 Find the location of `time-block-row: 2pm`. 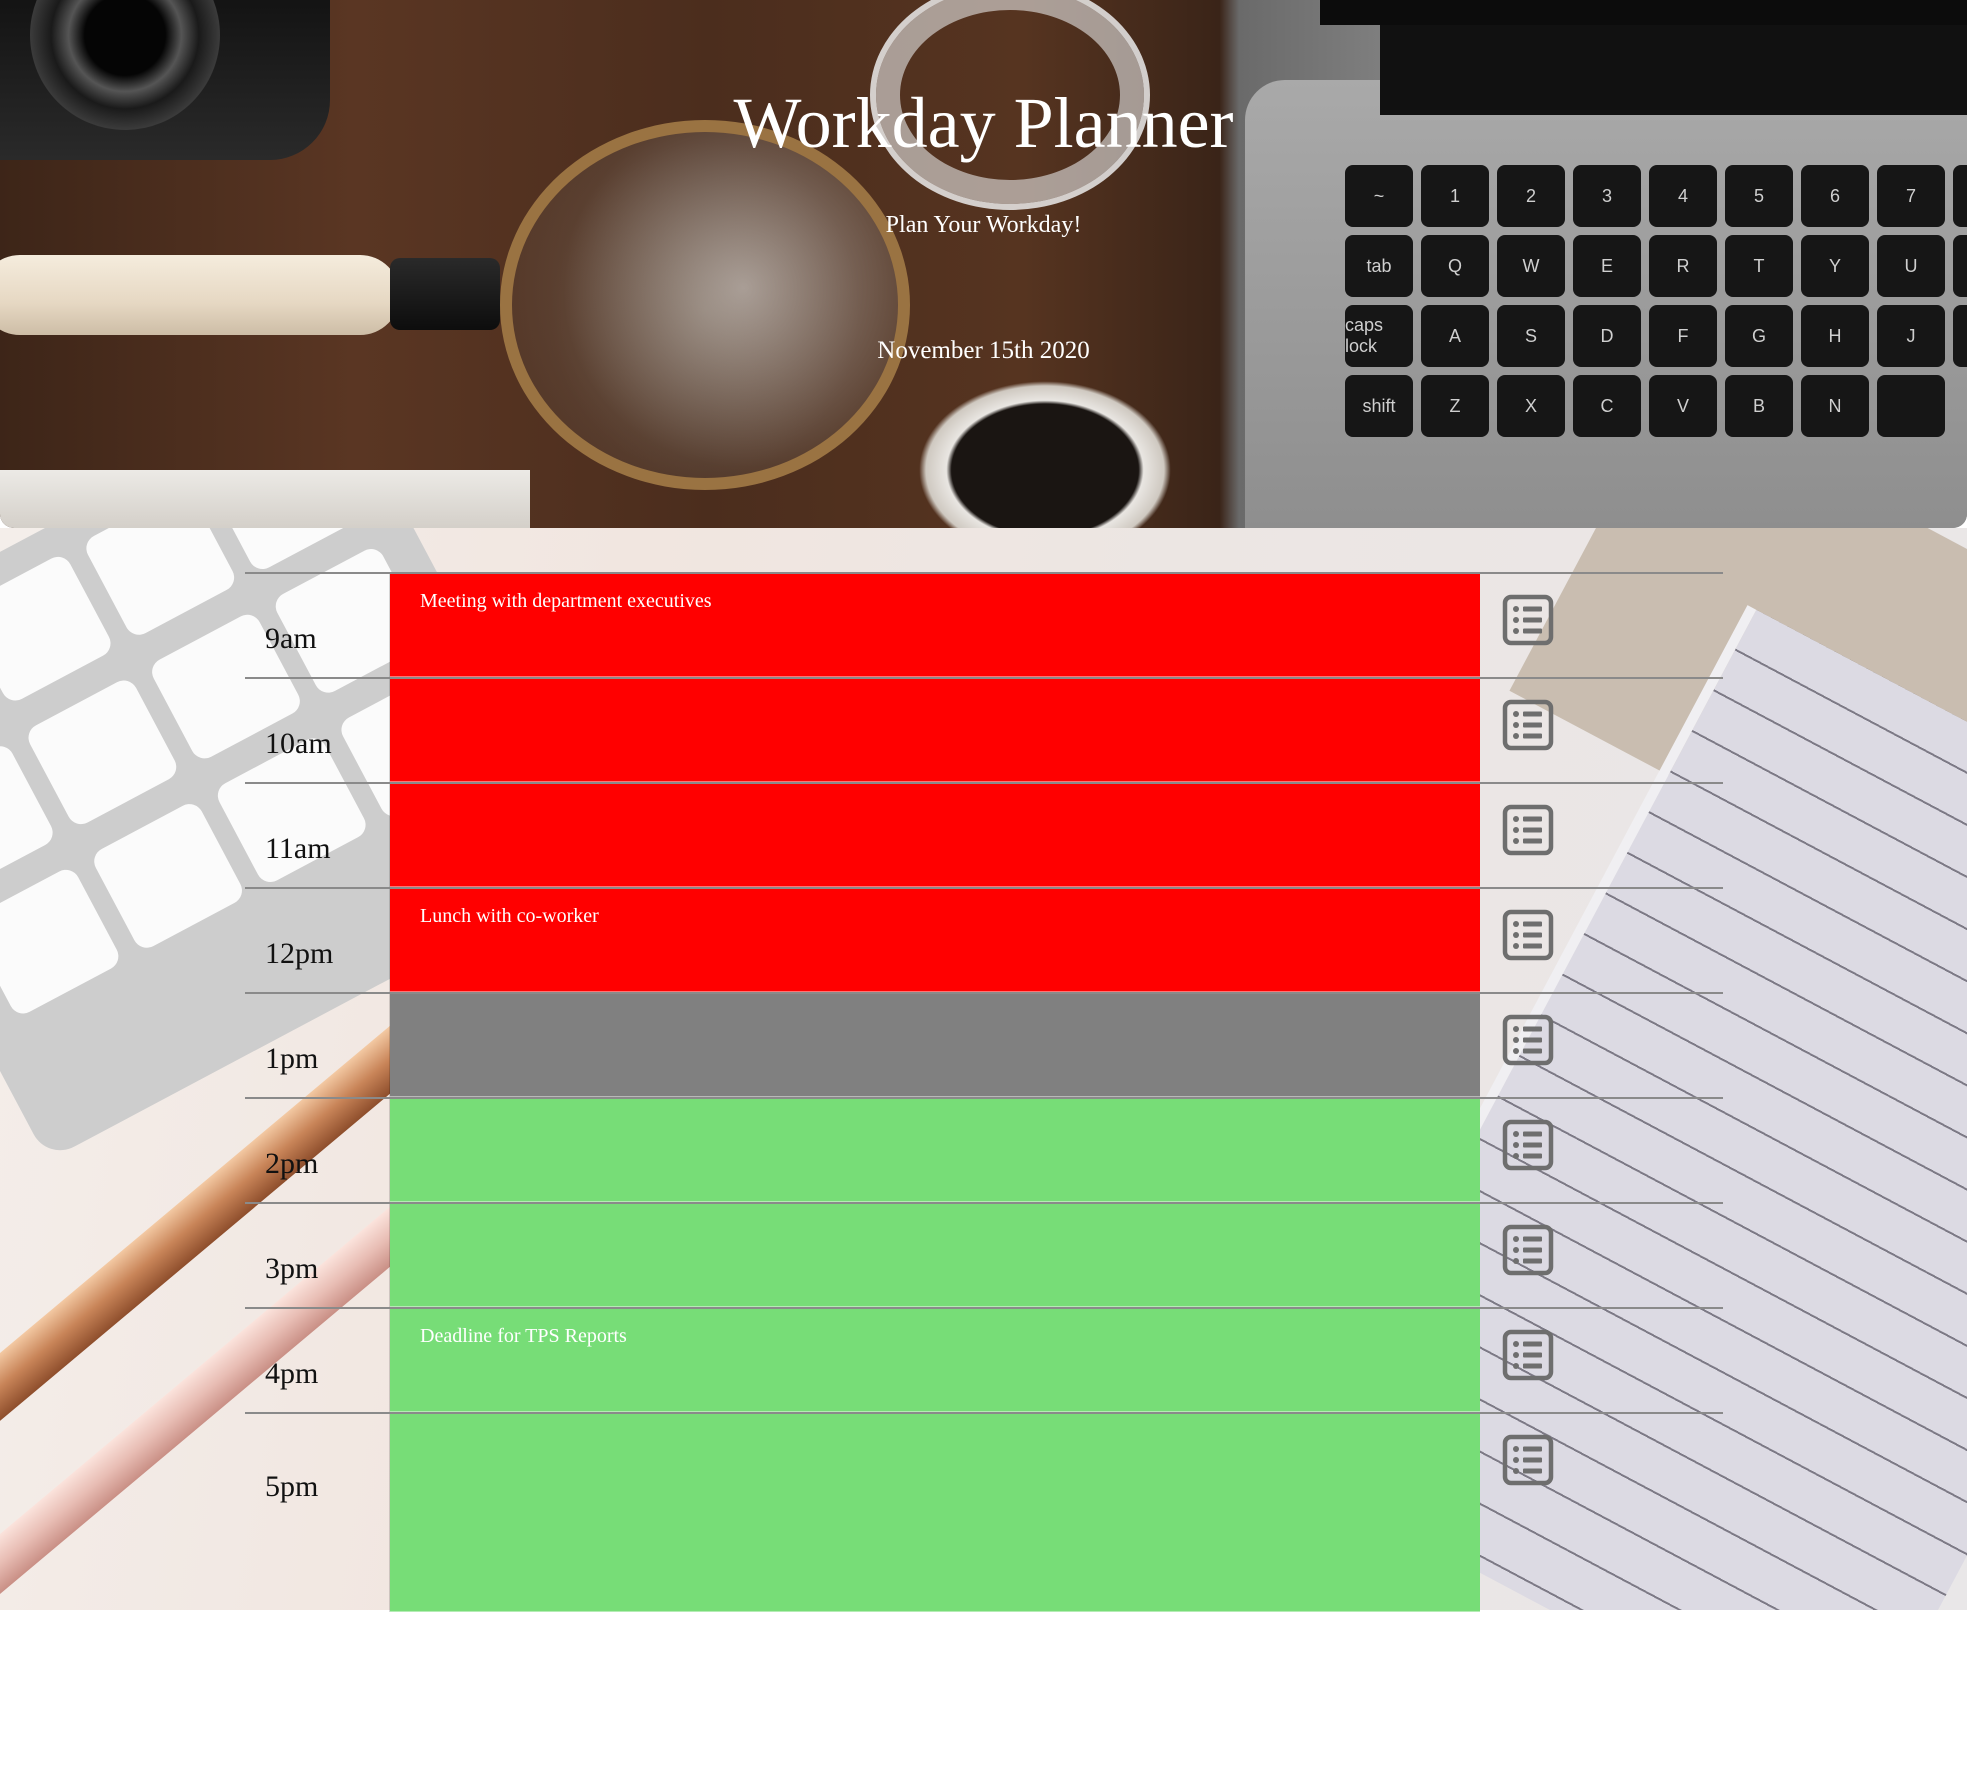

time-block-row: 2pm is located at coordinates (984, 1149).